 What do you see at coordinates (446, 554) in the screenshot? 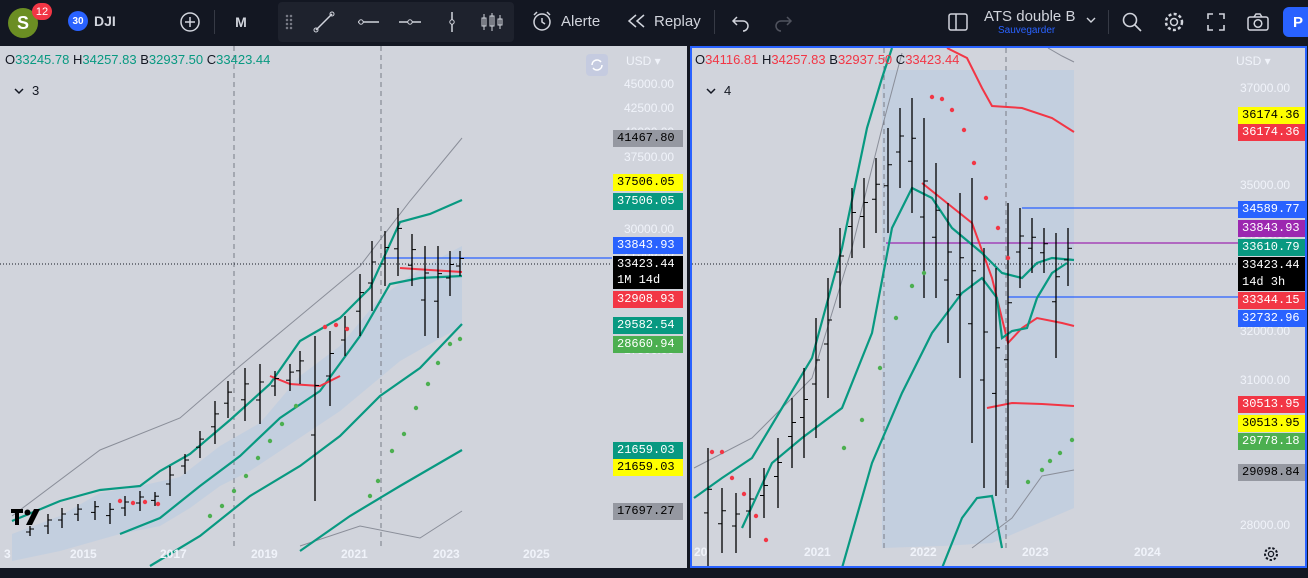
I see `time-tick: 2023` at bounding box center [446, 554].